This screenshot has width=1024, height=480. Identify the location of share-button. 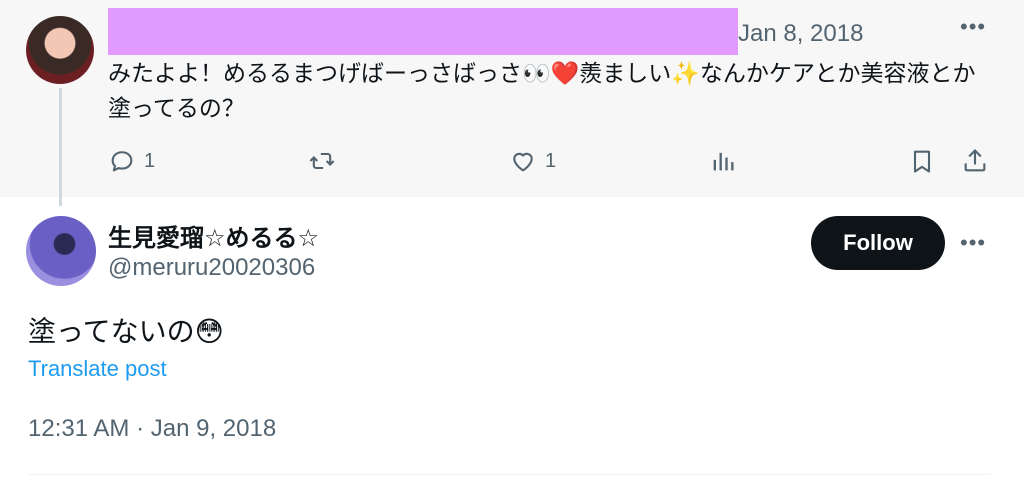
(975, 161).